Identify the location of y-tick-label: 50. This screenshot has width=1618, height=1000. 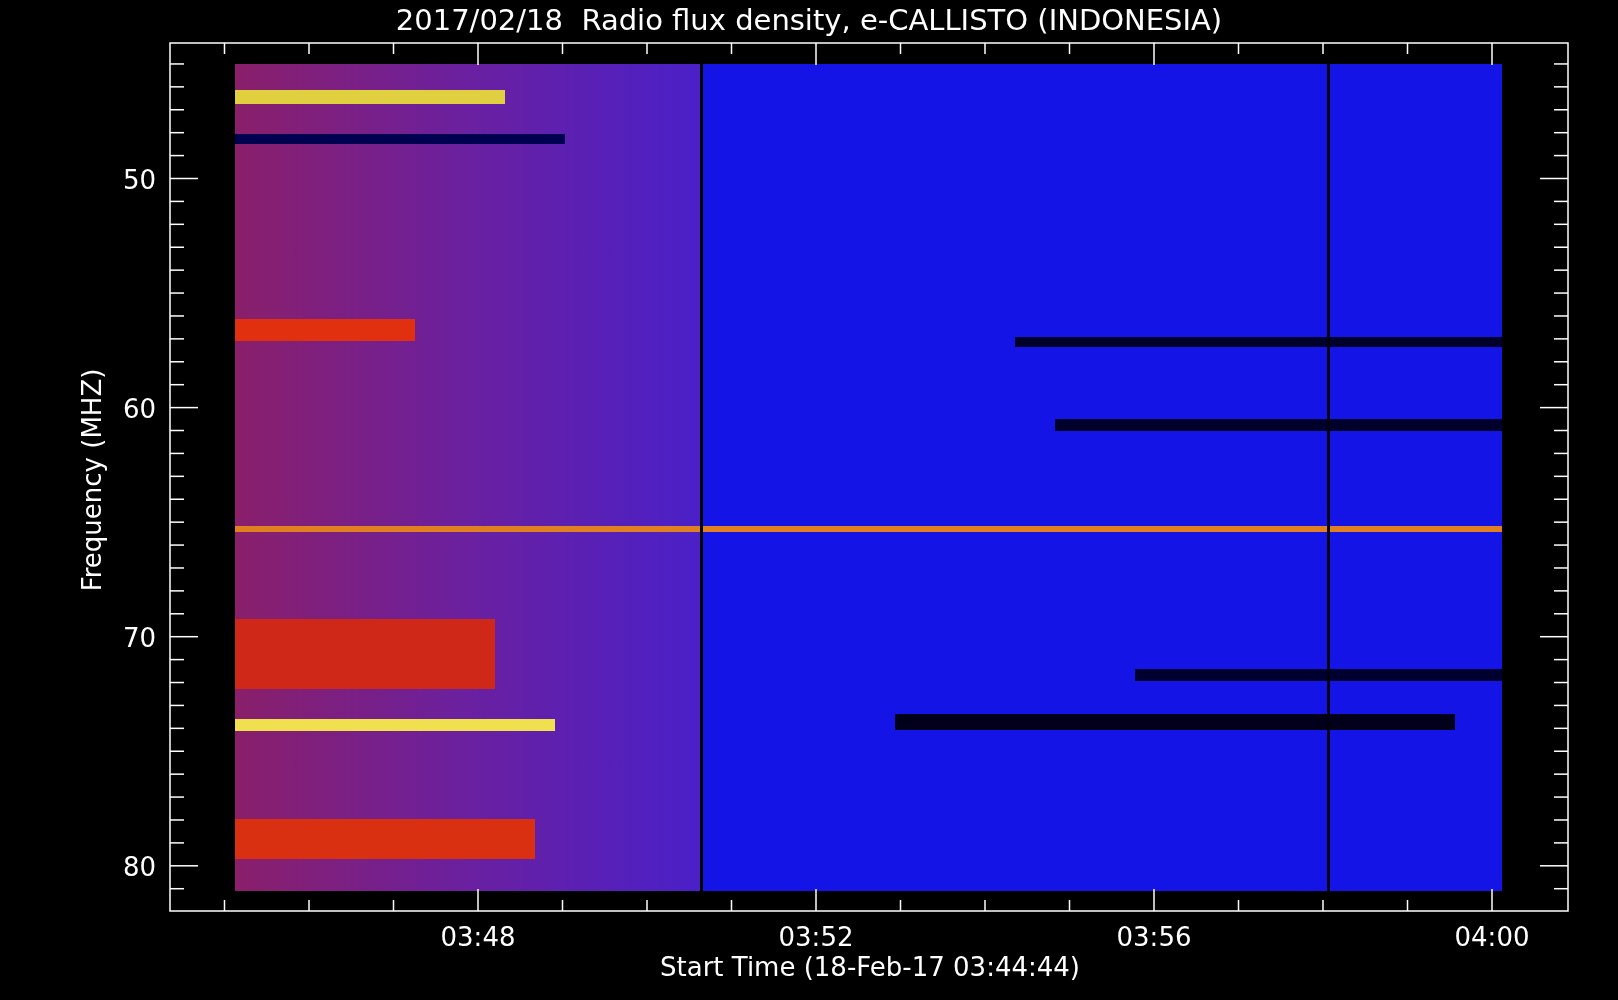
(139, 179).